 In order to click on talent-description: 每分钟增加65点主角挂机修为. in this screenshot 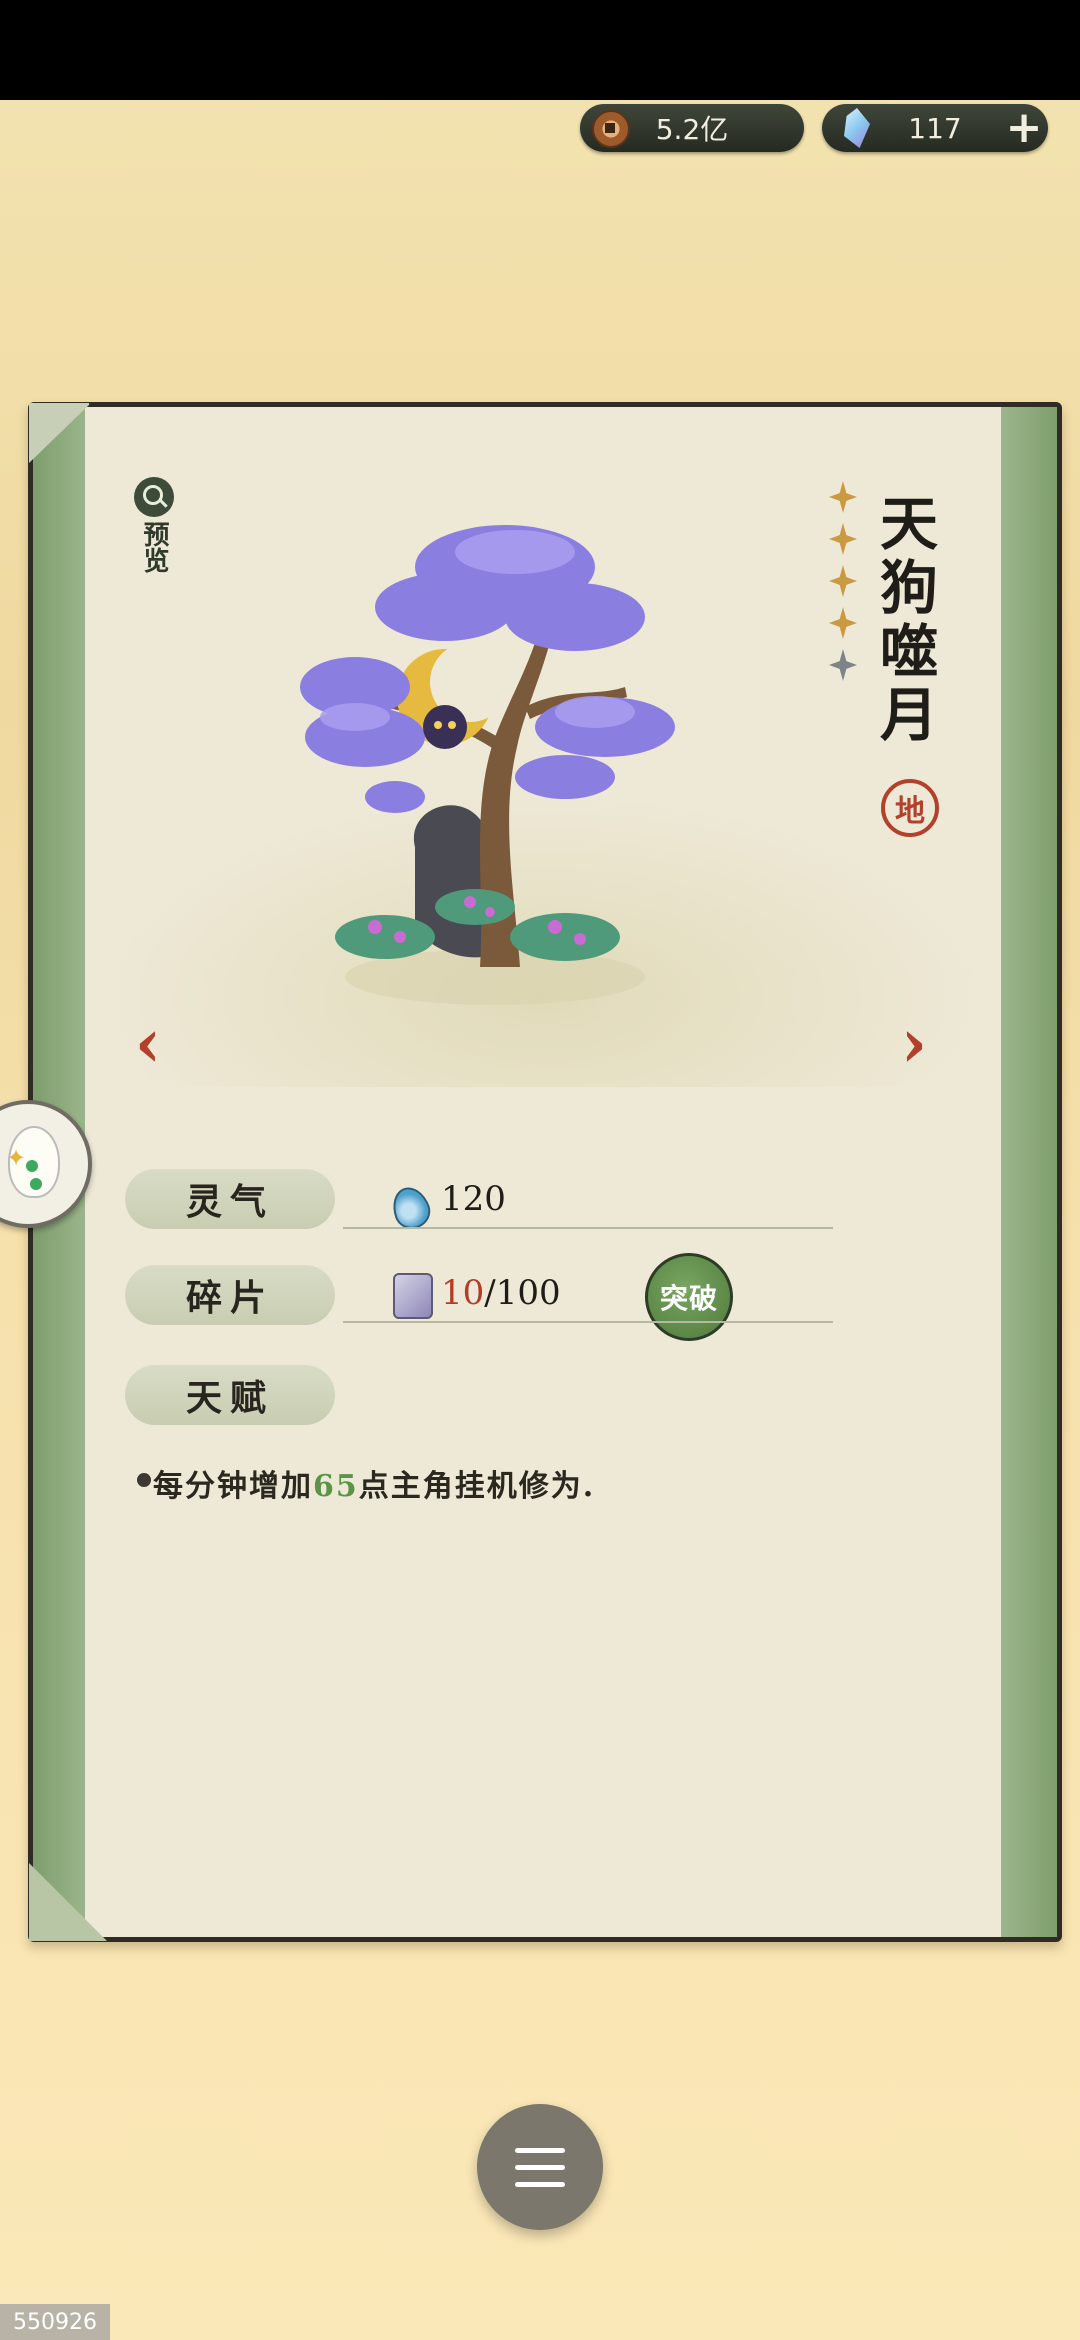, I will do `click(374, 1483)`.